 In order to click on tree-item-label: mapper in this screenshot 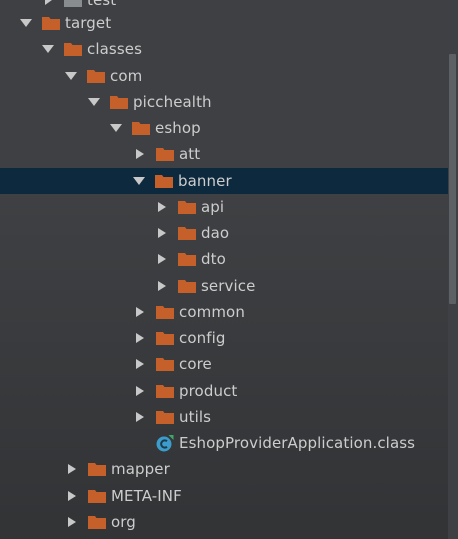, I will do `click(140, 469)`.